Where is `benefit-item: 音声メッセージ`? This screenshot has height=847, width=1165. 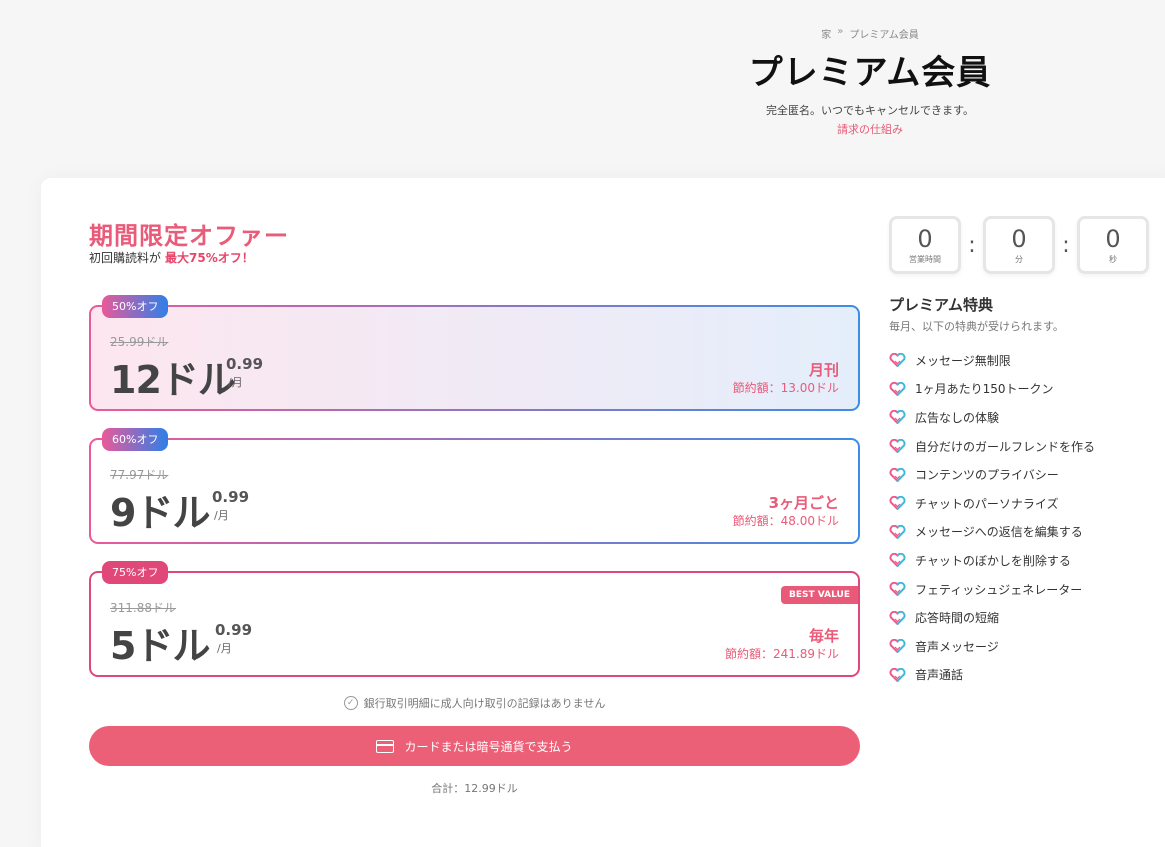 benefit-item: 音声メッセージ is located at coordinates (992, 646).